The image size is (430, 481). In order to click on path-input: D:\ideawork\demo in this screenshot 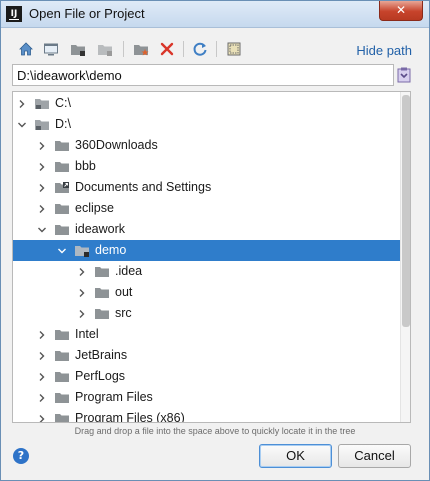, I will do `click(203, 75)`.